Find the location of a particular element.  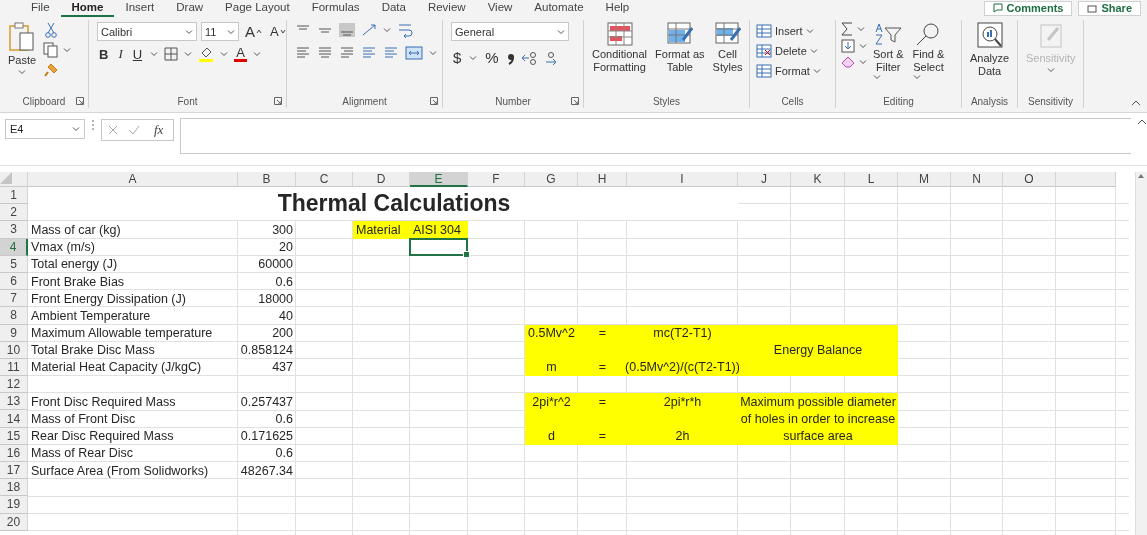

wrap-text-icon is located at coordinates (405, 30).